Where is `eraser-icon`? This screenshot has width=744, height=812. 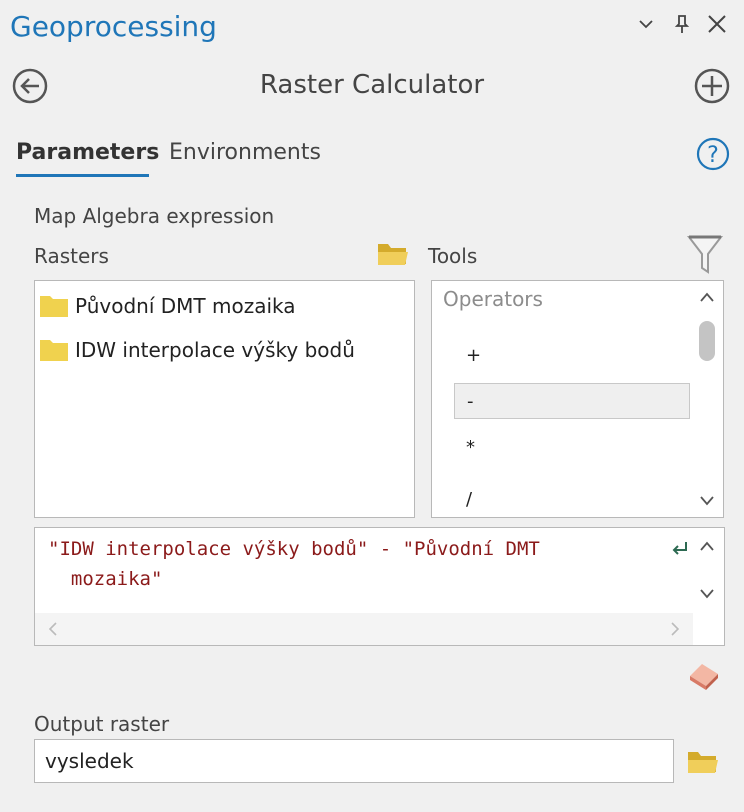
eraser-icon is located at coordinates (704, 676).